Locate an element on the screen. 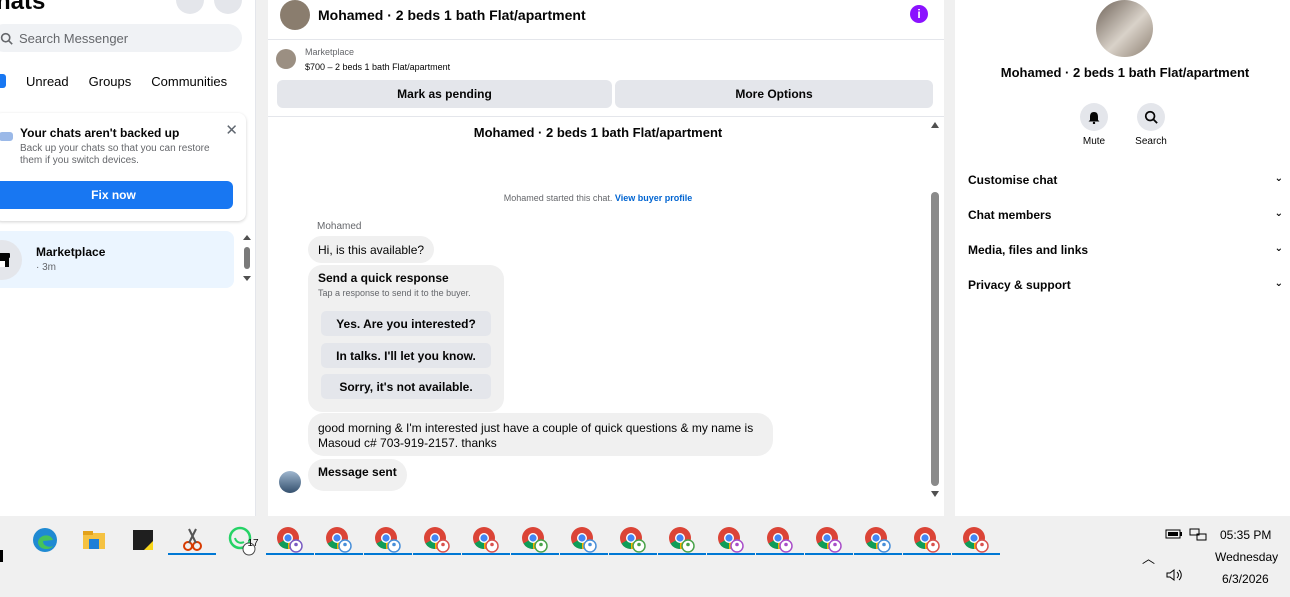 This screenshot has height=597, width=1290. new-message-button is located at coordinates (228, 7).